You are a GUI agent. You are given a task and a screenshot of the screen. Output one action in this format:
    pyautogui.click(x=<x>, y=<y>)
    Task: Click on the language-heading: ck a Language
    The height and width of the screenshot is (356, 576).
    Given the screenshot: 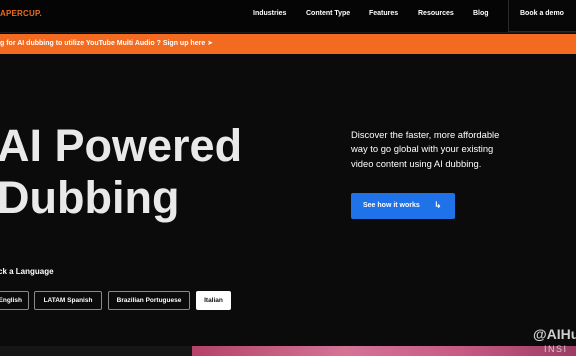 What is the action you would take?
    pyautogui.click(x=27, y=271)
    